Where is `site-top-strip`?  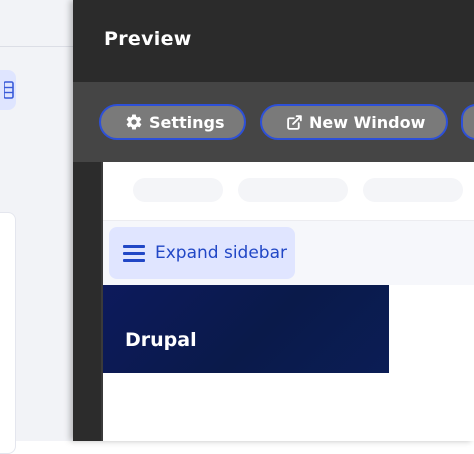 site-top-strip is located at coordinates (288, 191).